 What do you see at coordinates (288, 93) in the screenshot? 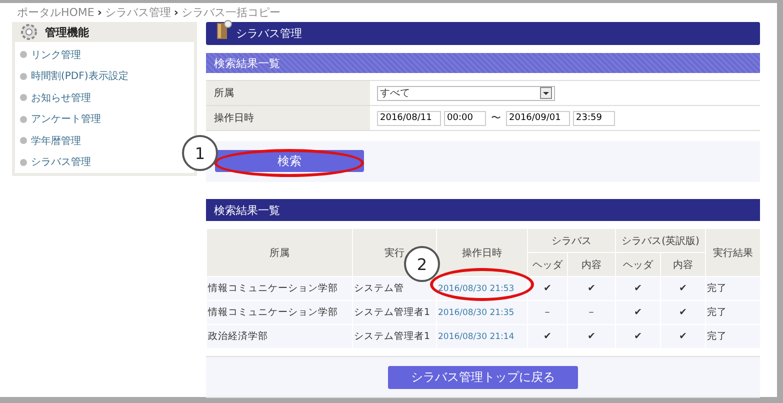
I see `field-label: 所属` at bounding box center [288, 93].